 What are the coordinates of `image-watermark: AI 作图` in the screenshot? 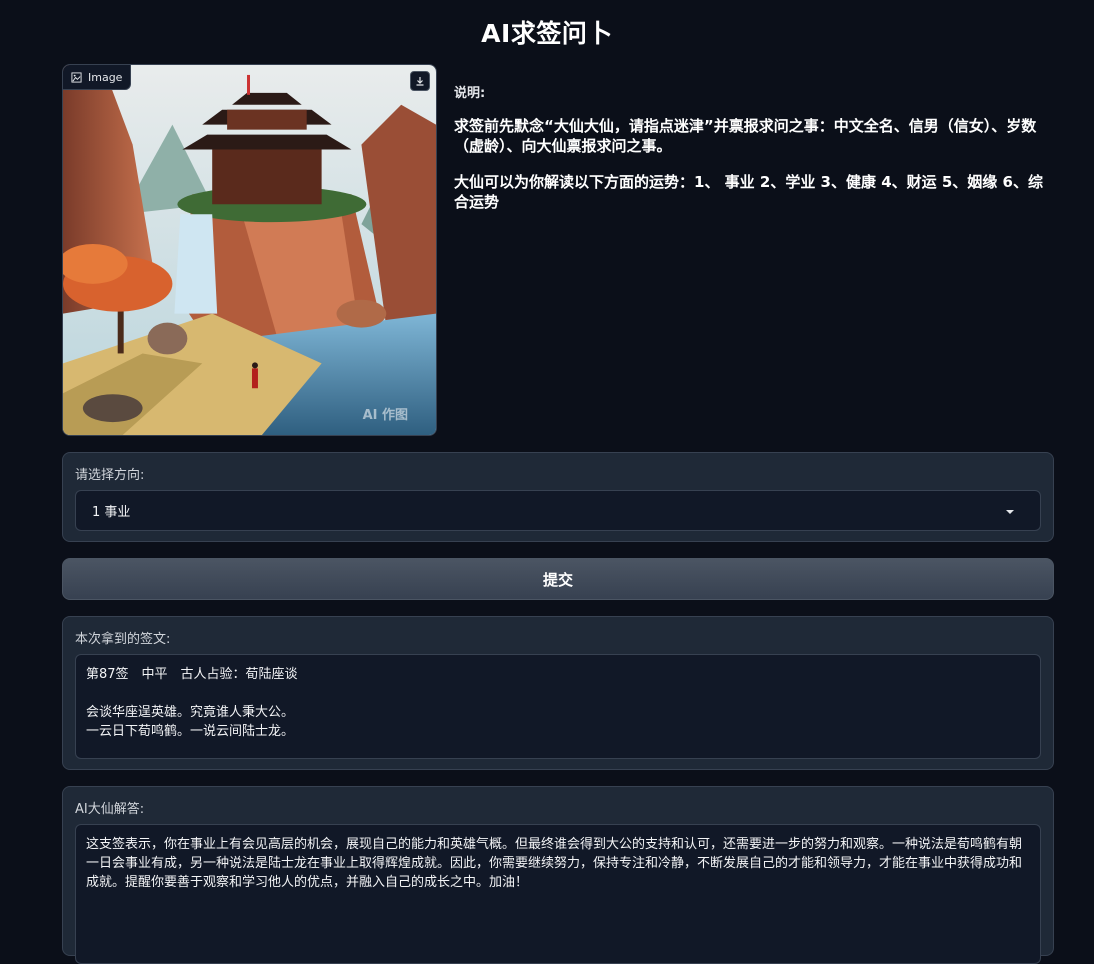 It's located at (385, 415).